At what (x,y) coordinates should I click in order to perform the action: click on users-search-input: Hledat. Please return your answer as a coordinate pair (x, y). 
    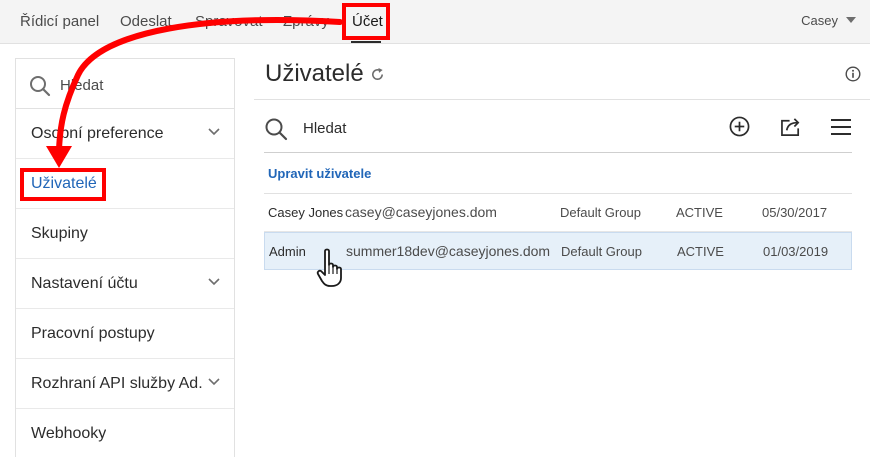
    Looking at the image, I should click on (324, 128).